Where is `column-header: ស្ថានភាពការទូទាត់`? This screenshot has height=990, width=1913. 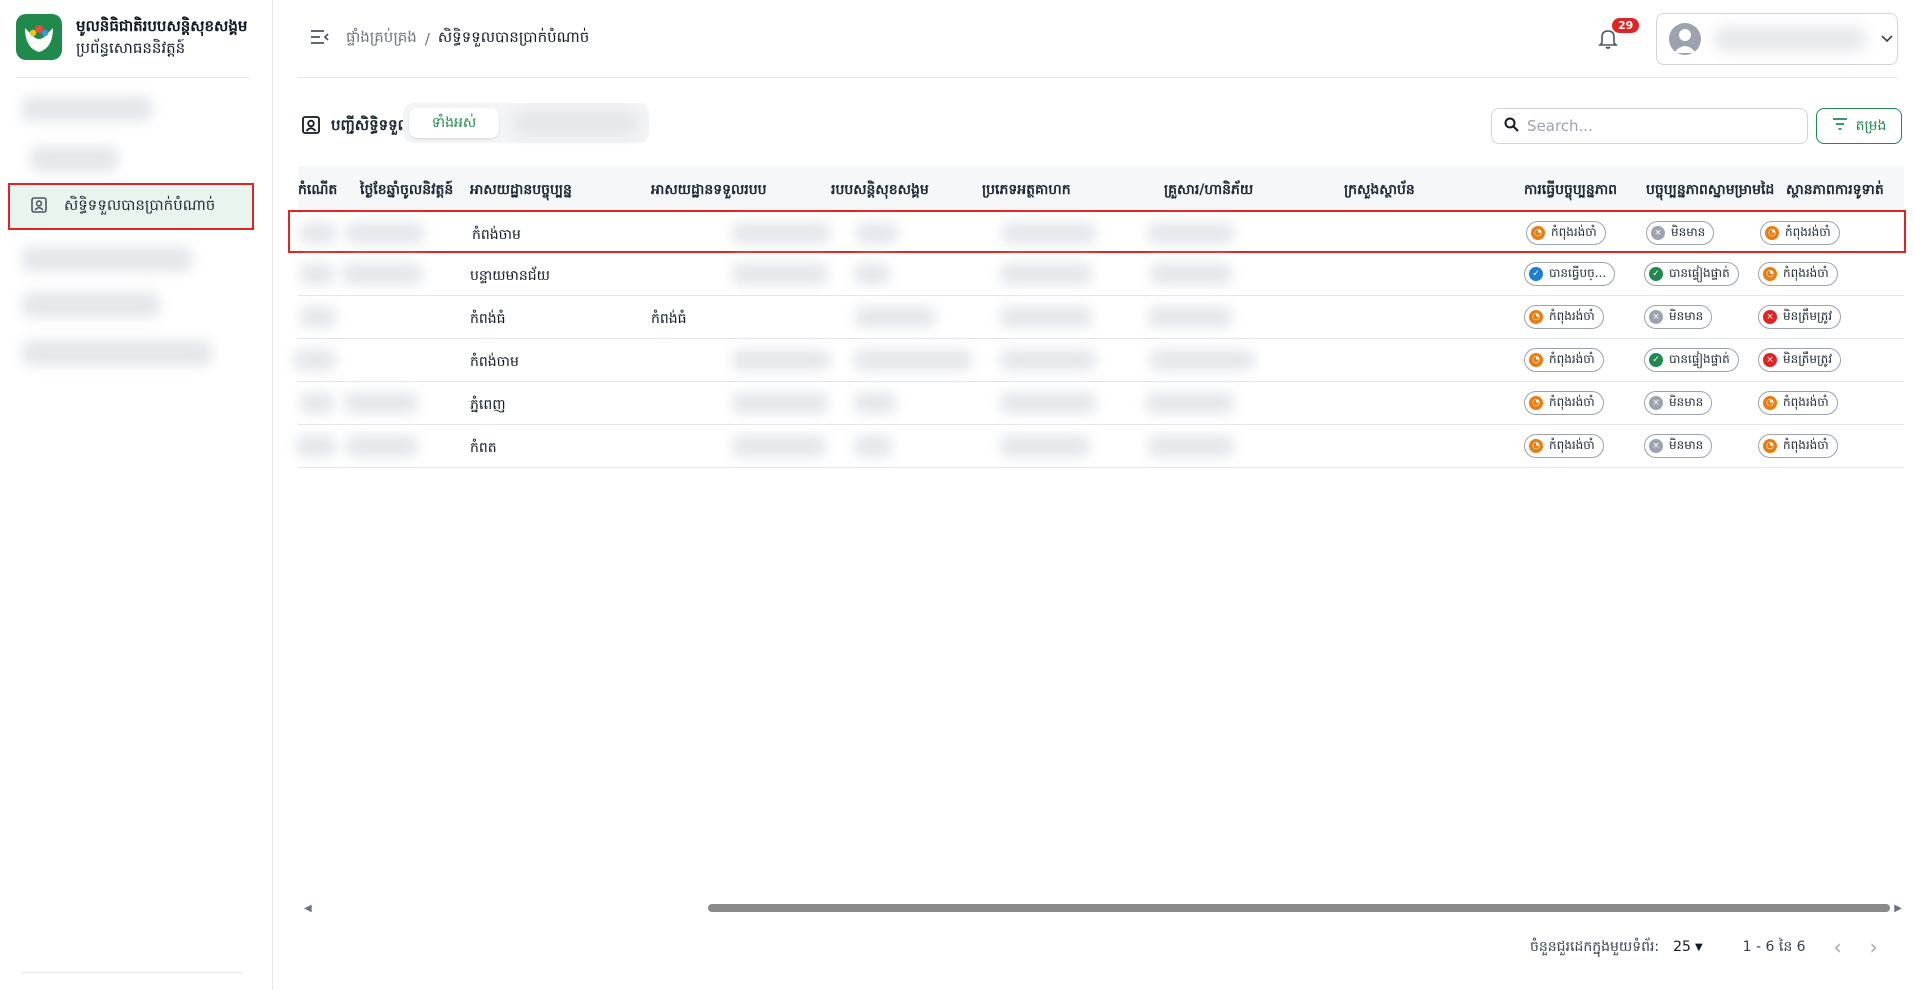
column-header: ស្ថានភាពការទូទាត់ is located at coordinates (1835, 190).